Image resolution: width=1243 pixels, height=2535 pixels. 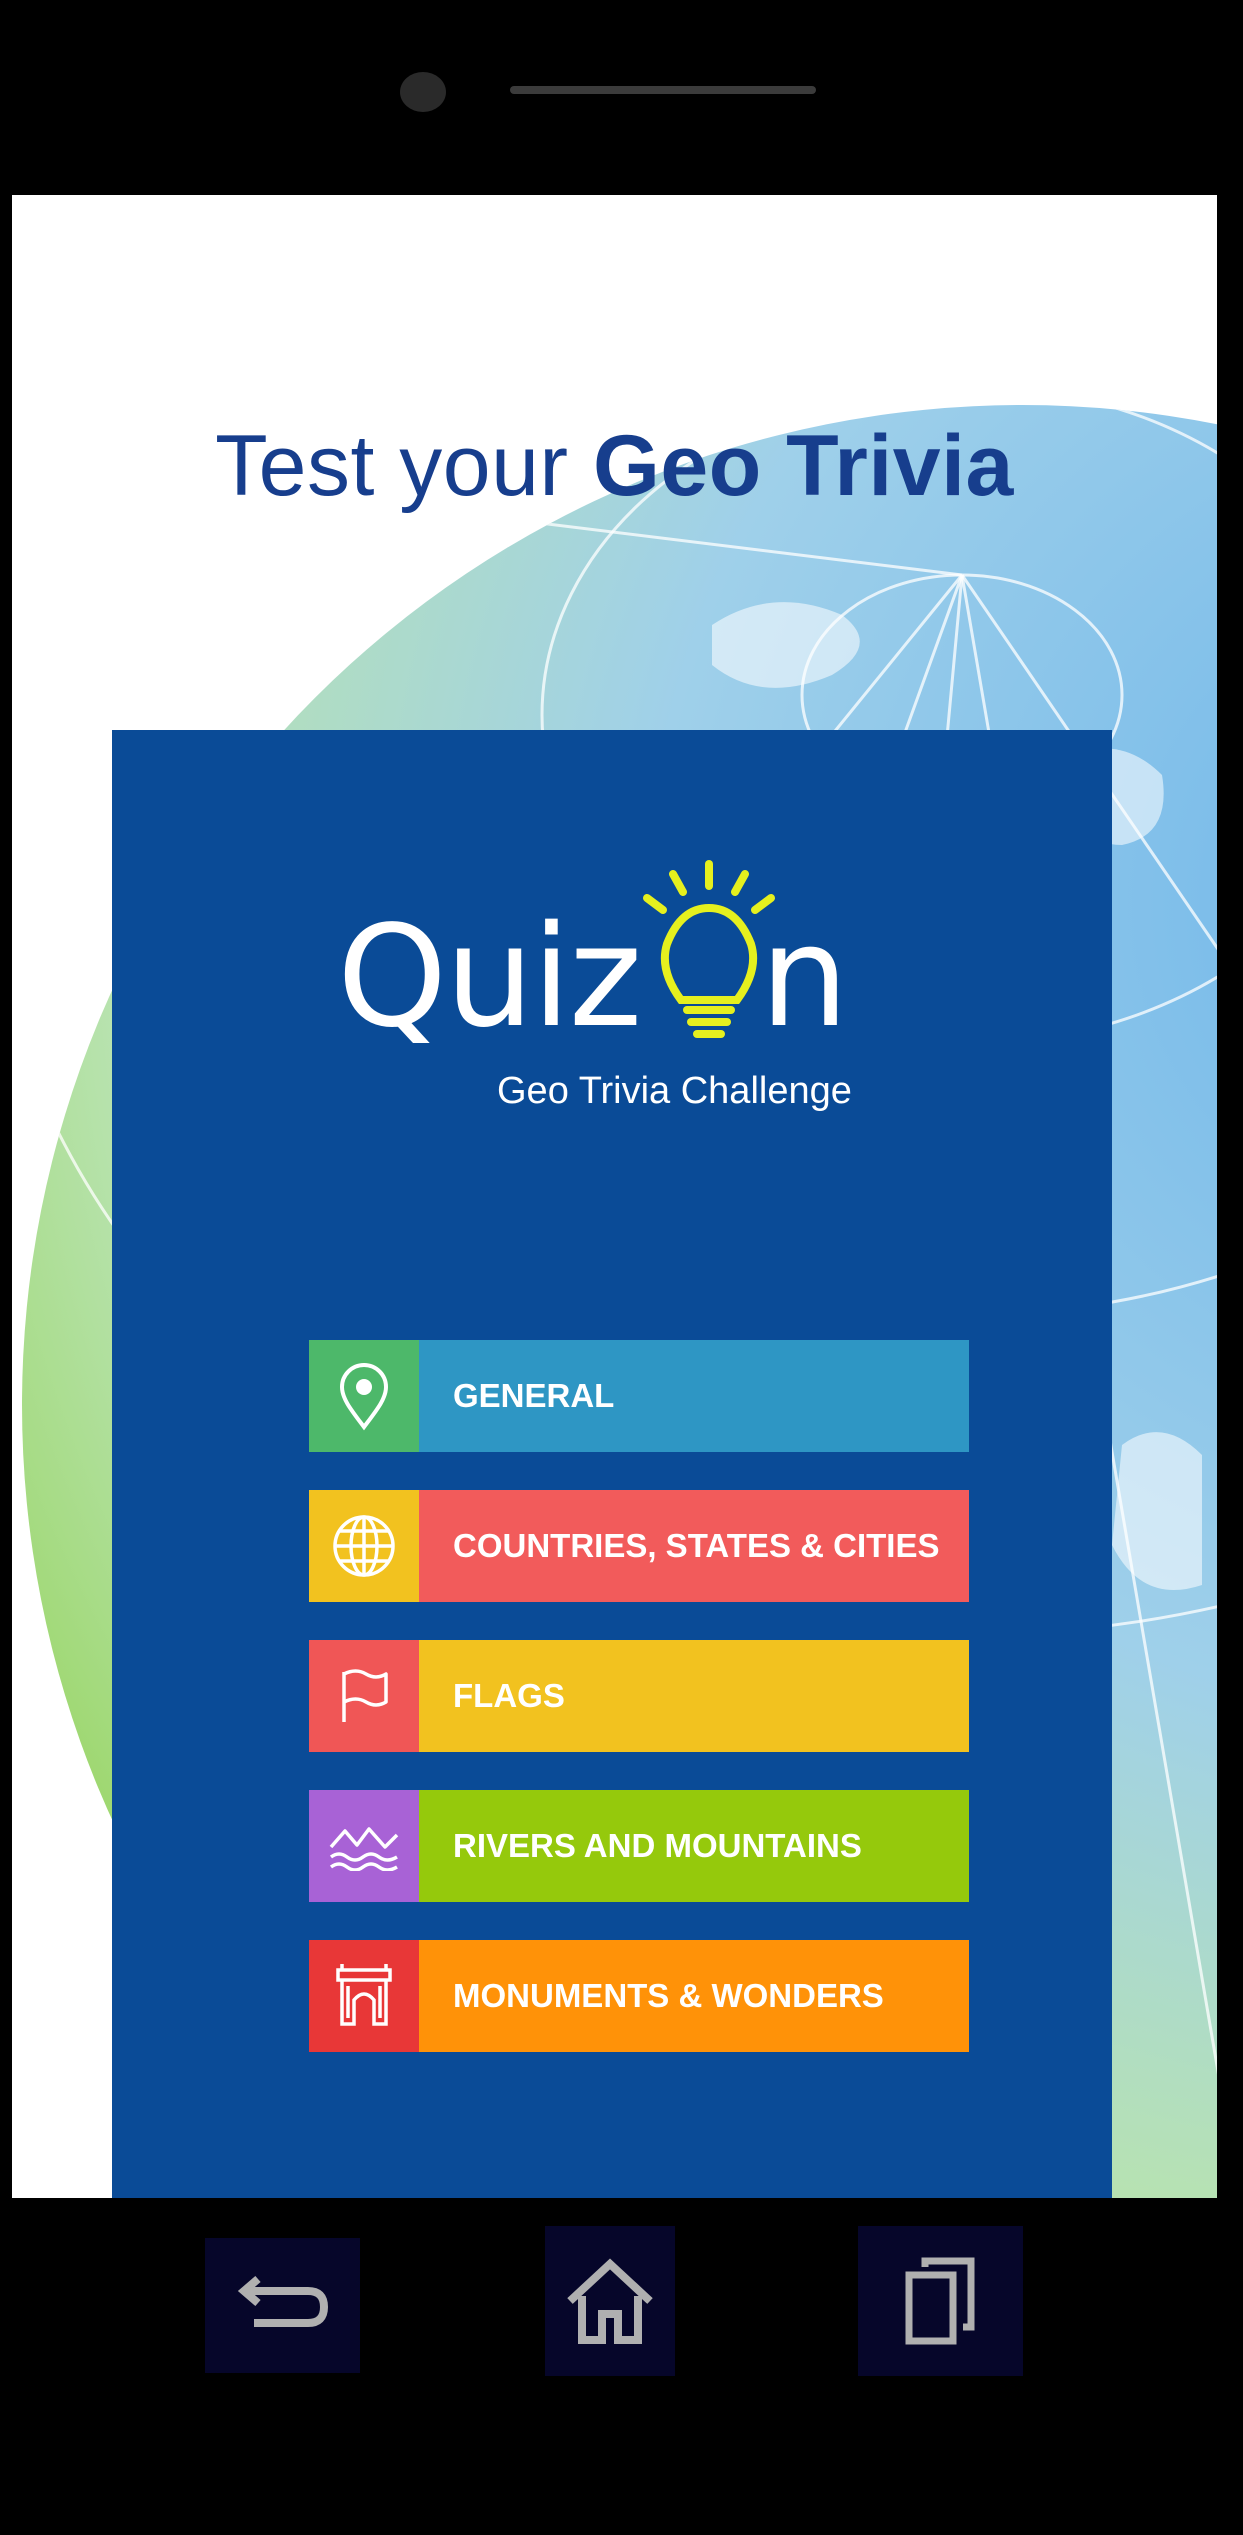 I want to click on category-general-button: GENERAL, so click(x=639, y=1396).